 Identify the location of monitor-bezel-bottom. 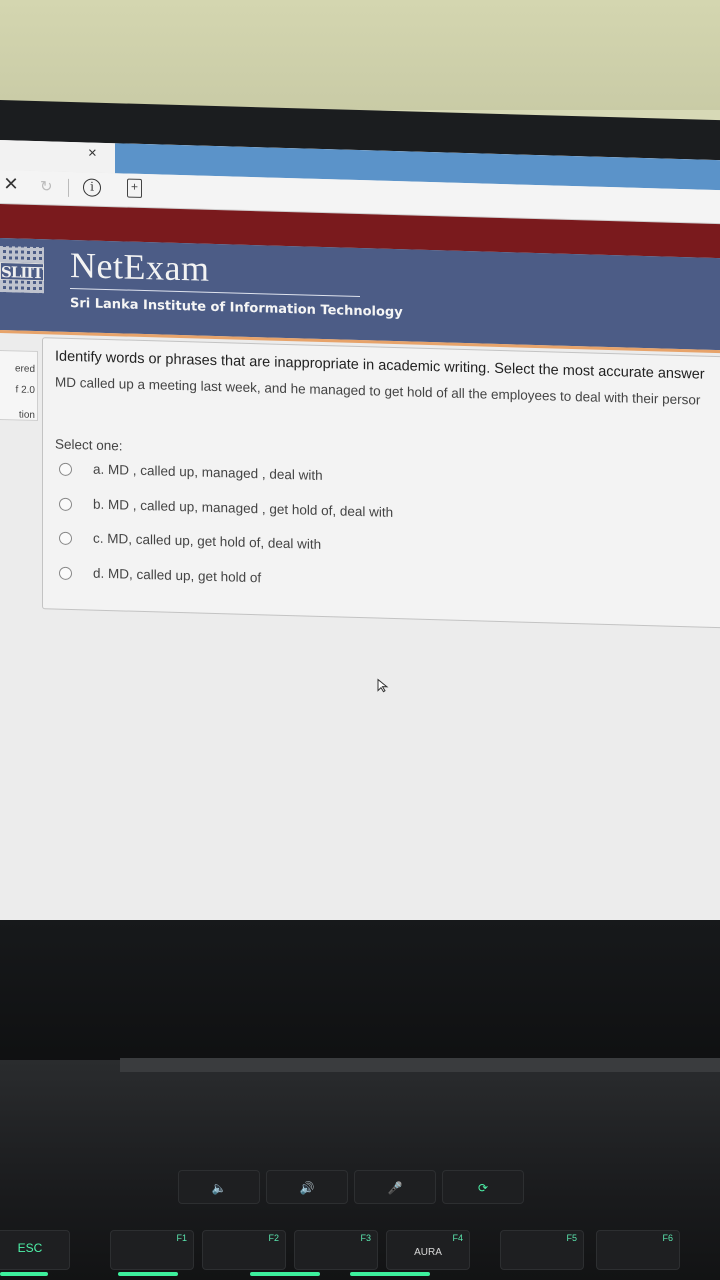
(360, 995).